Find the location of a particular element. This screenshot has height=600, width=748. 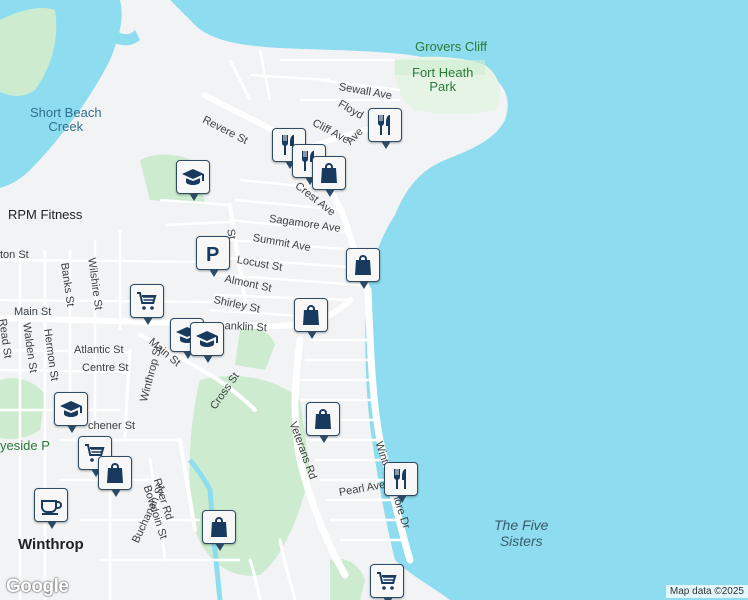

map-marker-grocery-south is located at coordinates (387, 582).